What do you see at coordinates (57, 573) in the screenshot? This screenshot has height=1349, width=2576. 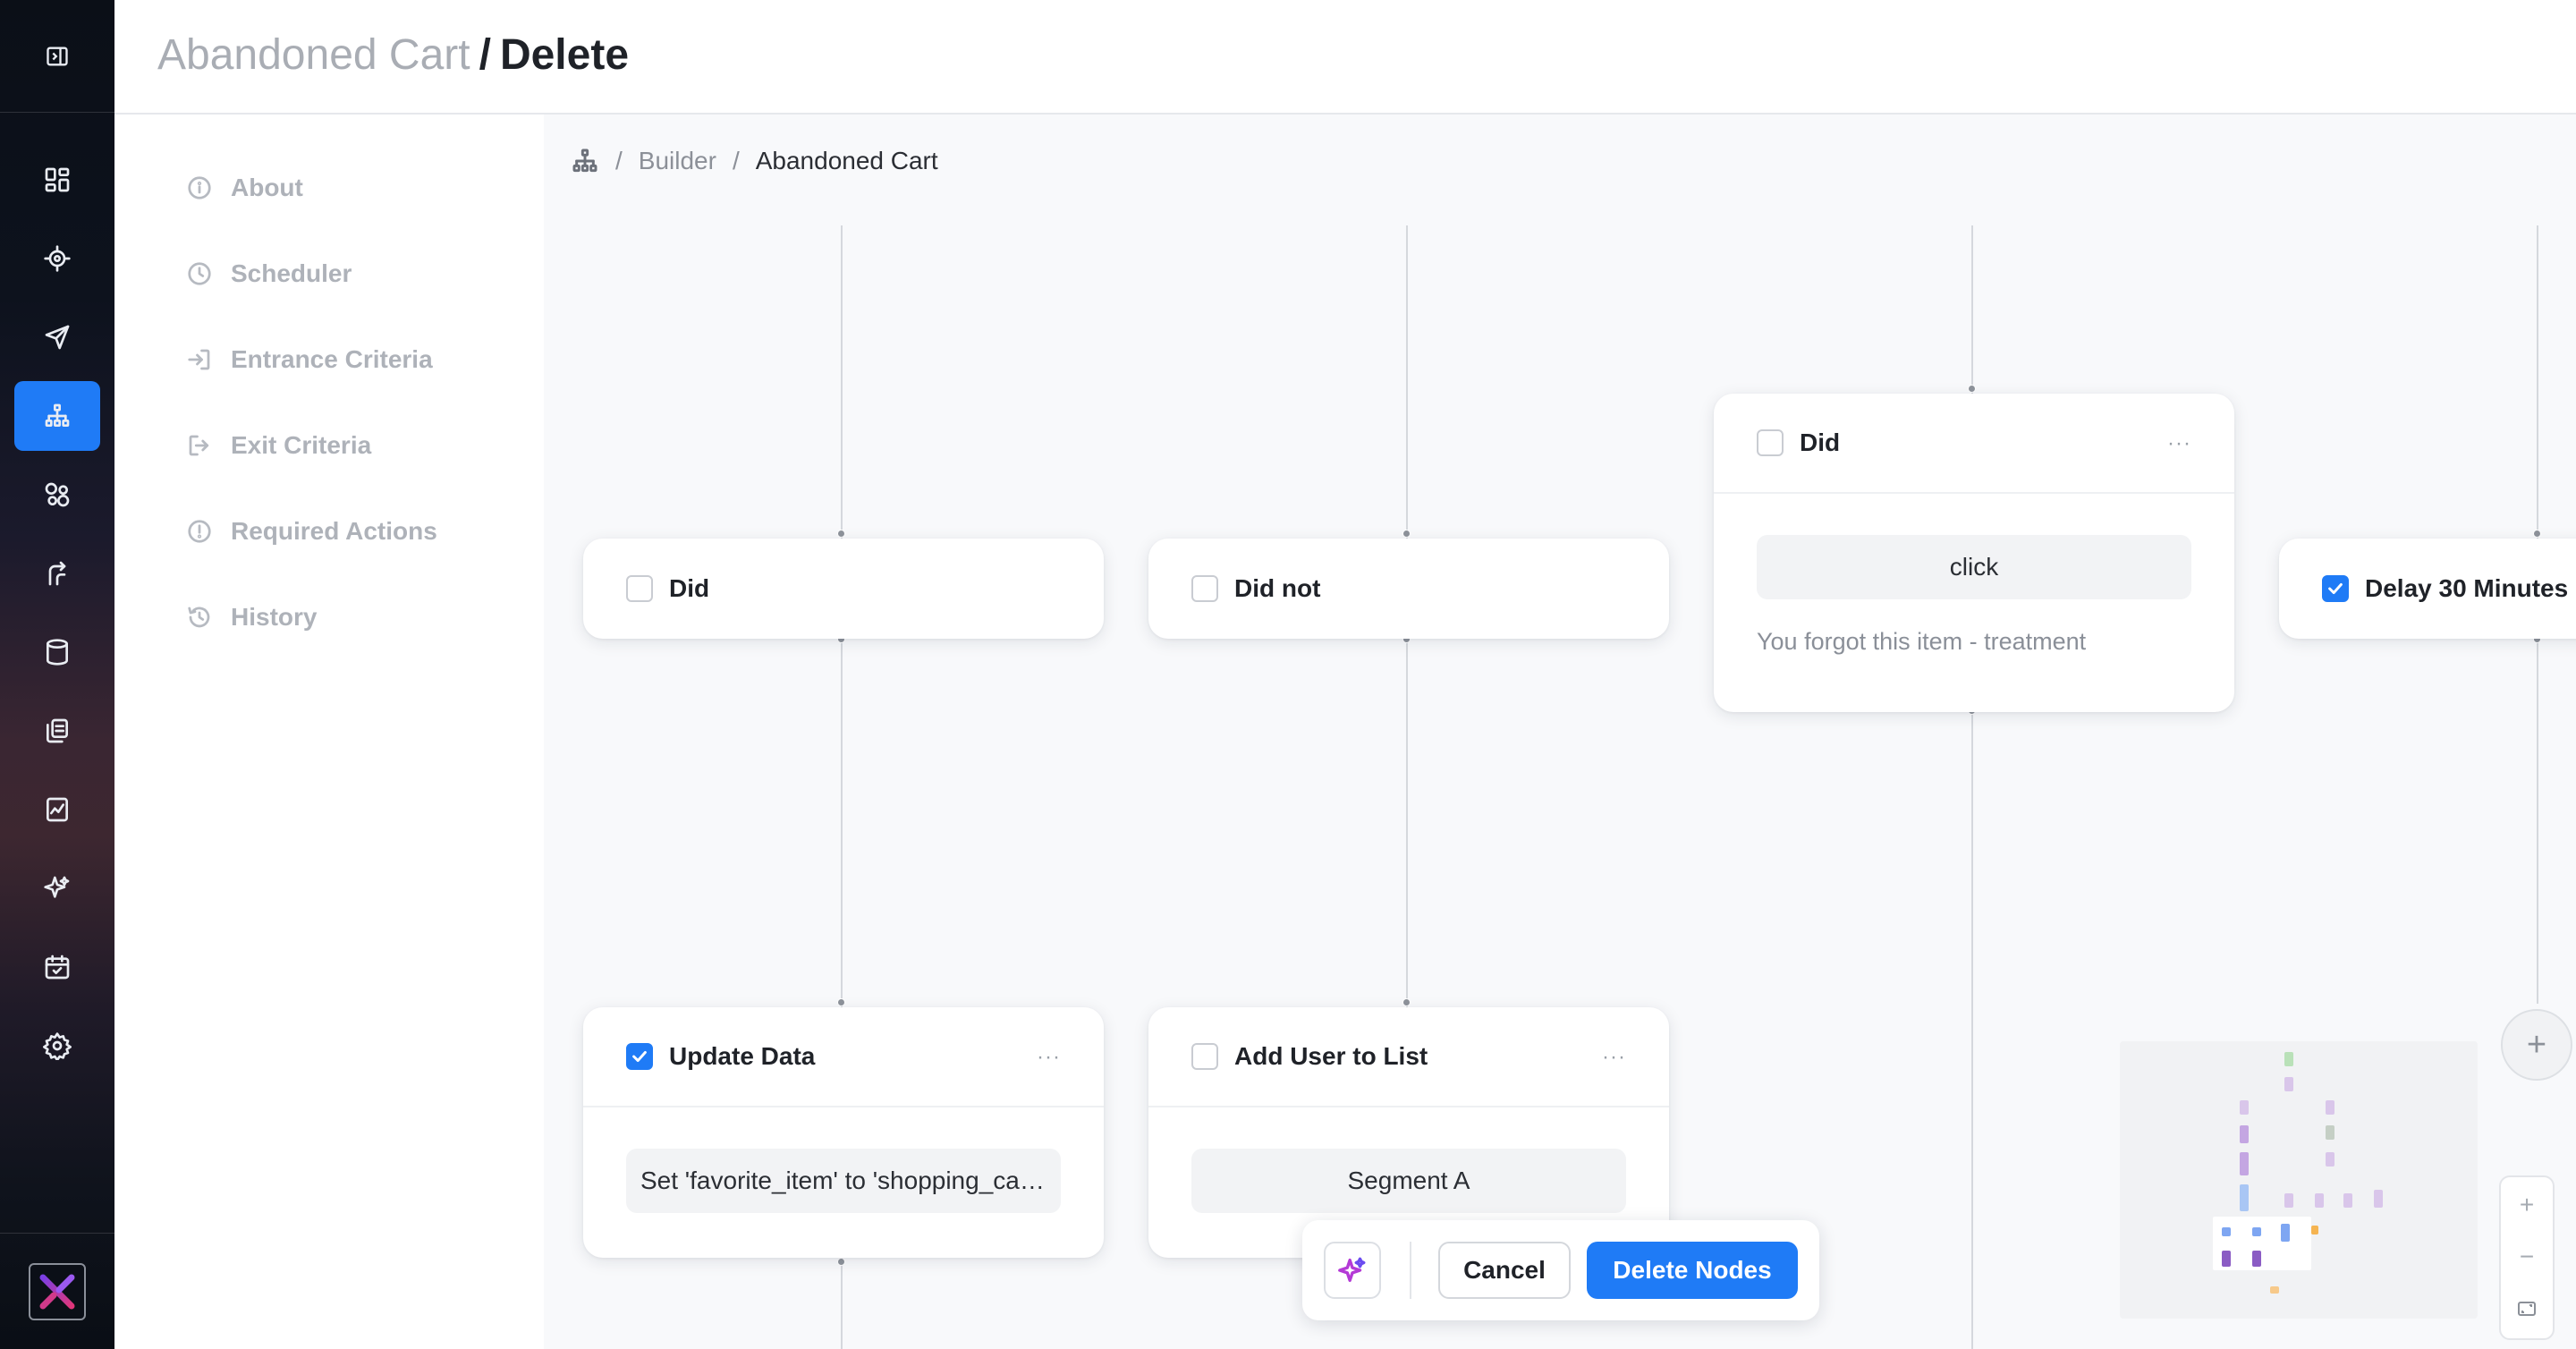 I see `flow-icon` at bounding box center [57, 573].